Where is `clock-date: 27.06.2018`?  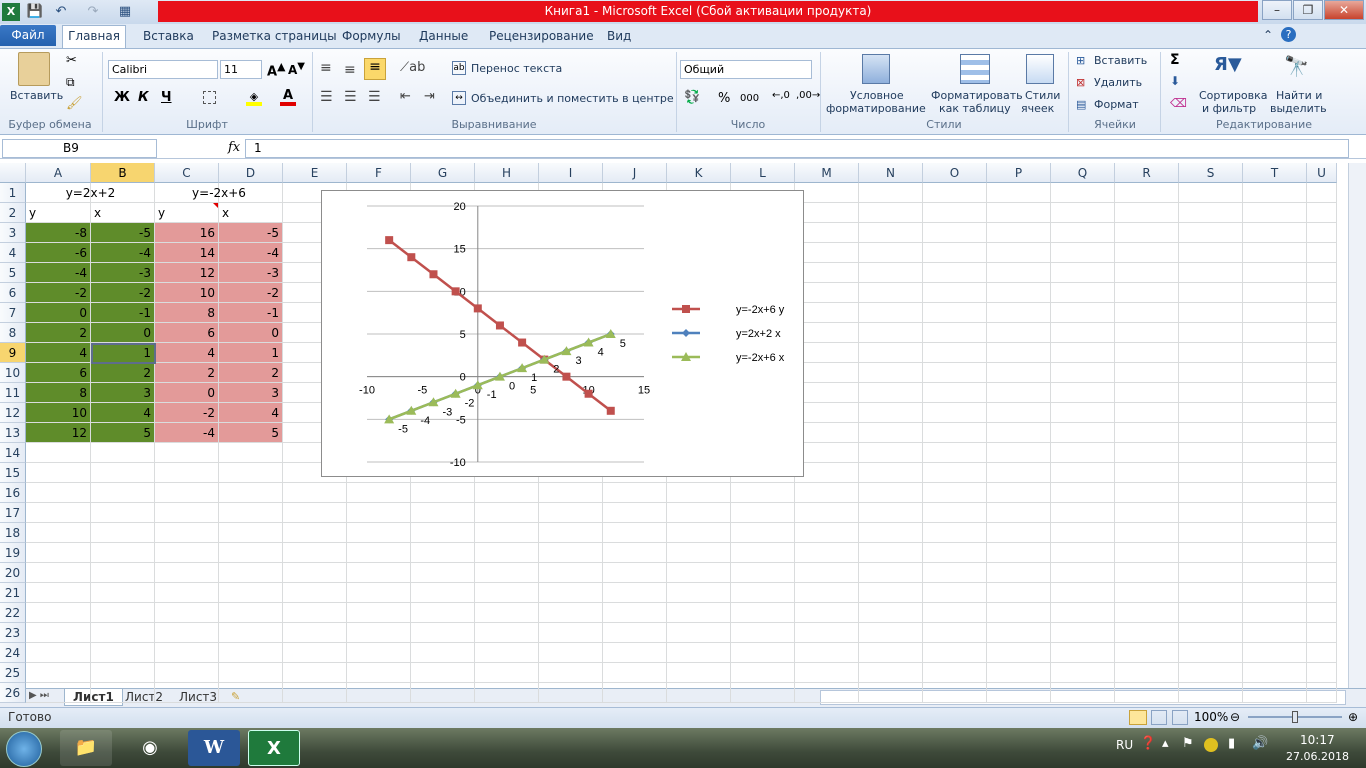
clock-date: 27.06.2018 is located at coordinates (1317, 756).